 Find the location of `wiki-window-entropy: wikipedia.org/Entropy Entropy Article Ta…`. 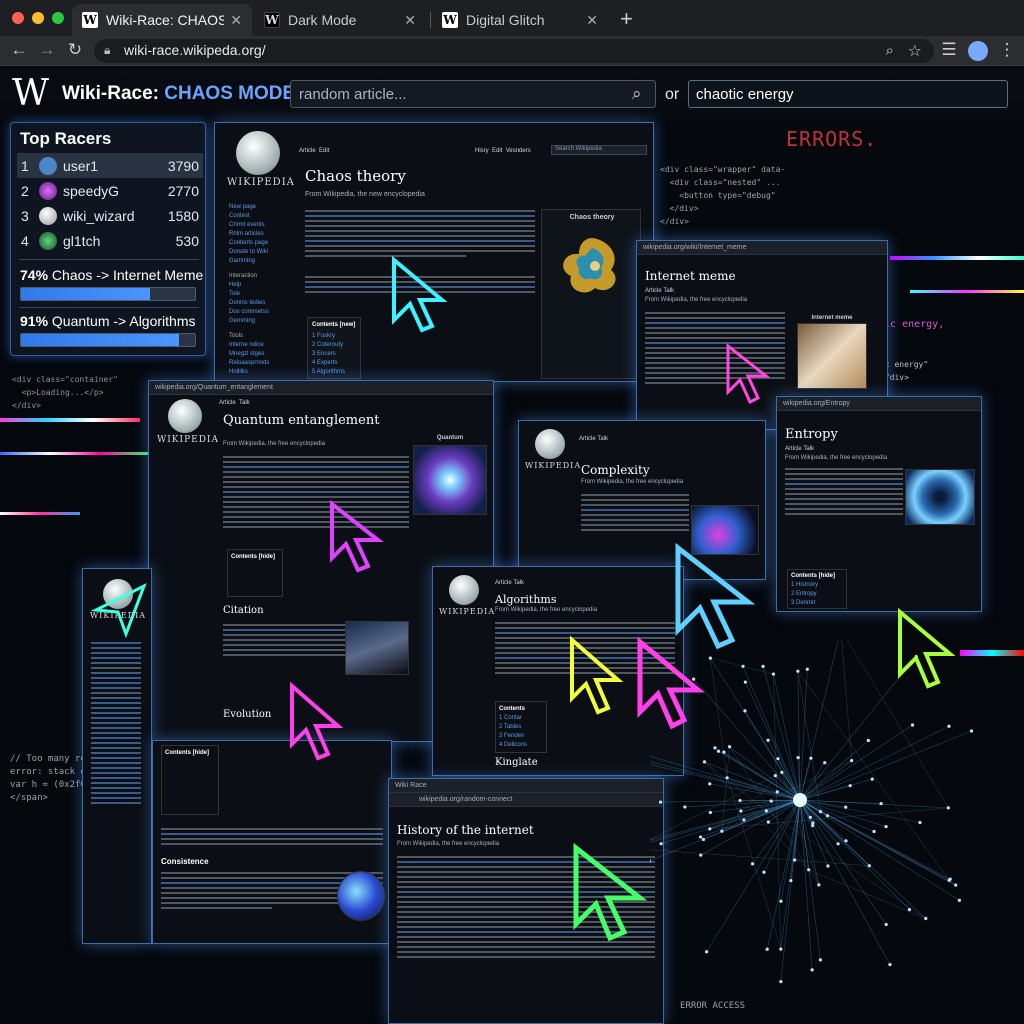

wiki-window-entropy: wikipedia.org/Entropy Entropy Article Ta… is located at coordinates (879, 504).